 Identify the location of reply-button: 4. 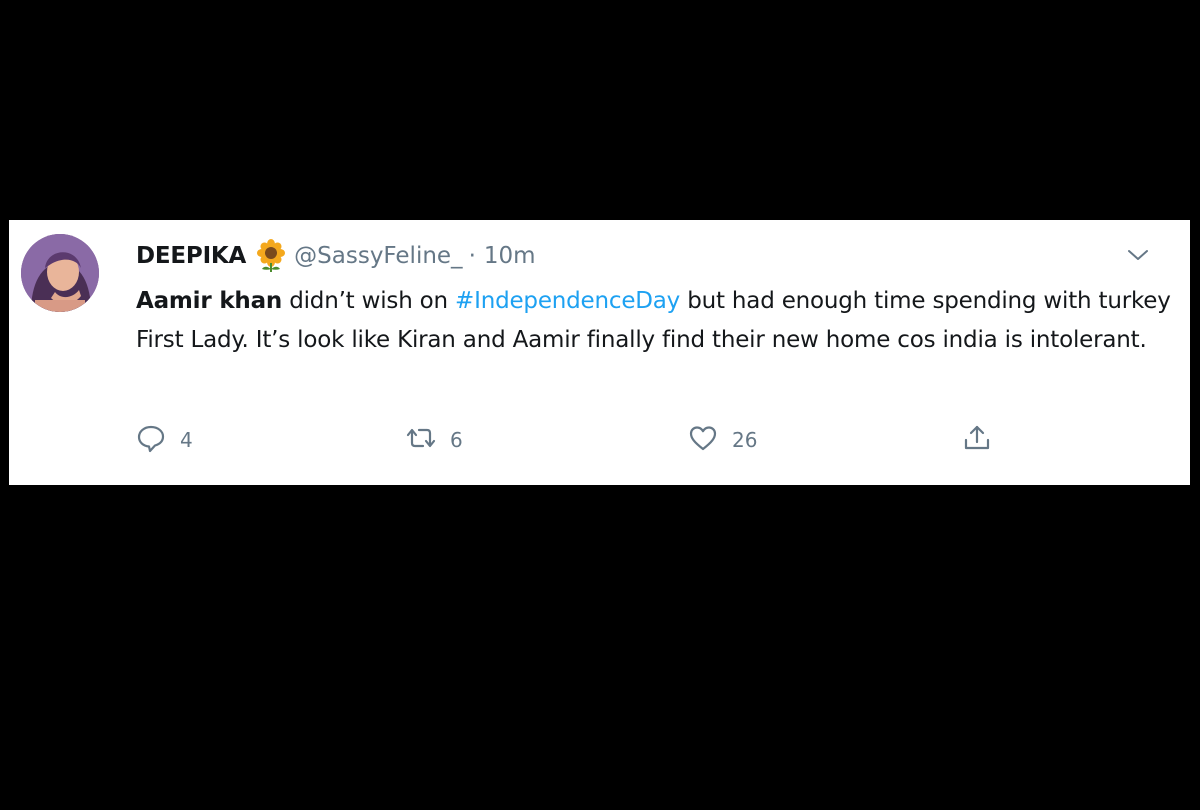
(164, 440).